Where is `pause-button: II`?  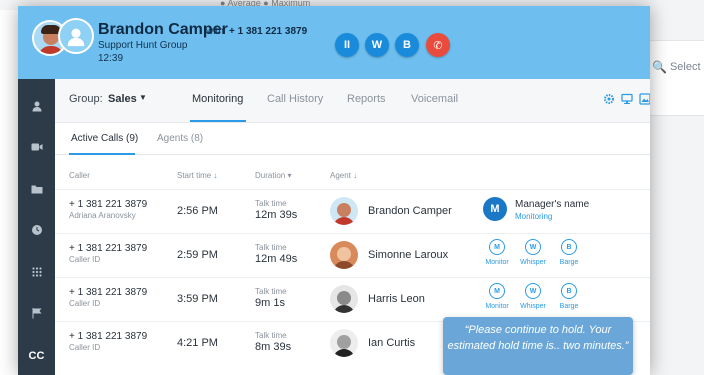
pause-button: II is located at coordinates (347, 45).